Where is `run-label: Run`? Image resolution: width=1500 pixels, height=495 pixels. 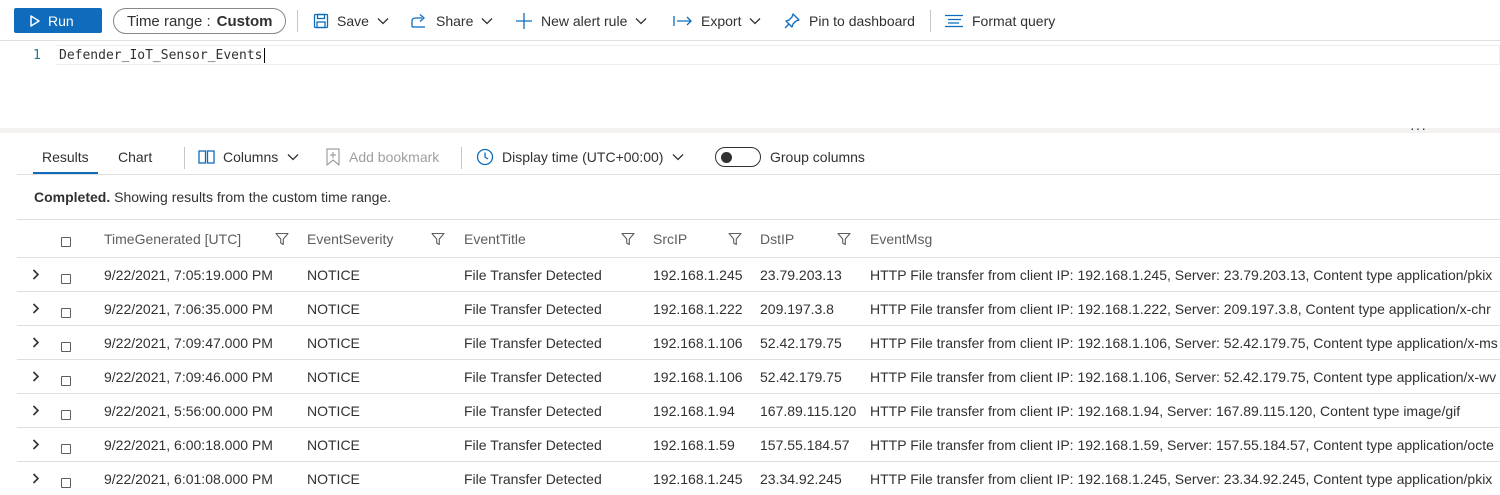
run-label: Run is located at coordinates (61, 20).